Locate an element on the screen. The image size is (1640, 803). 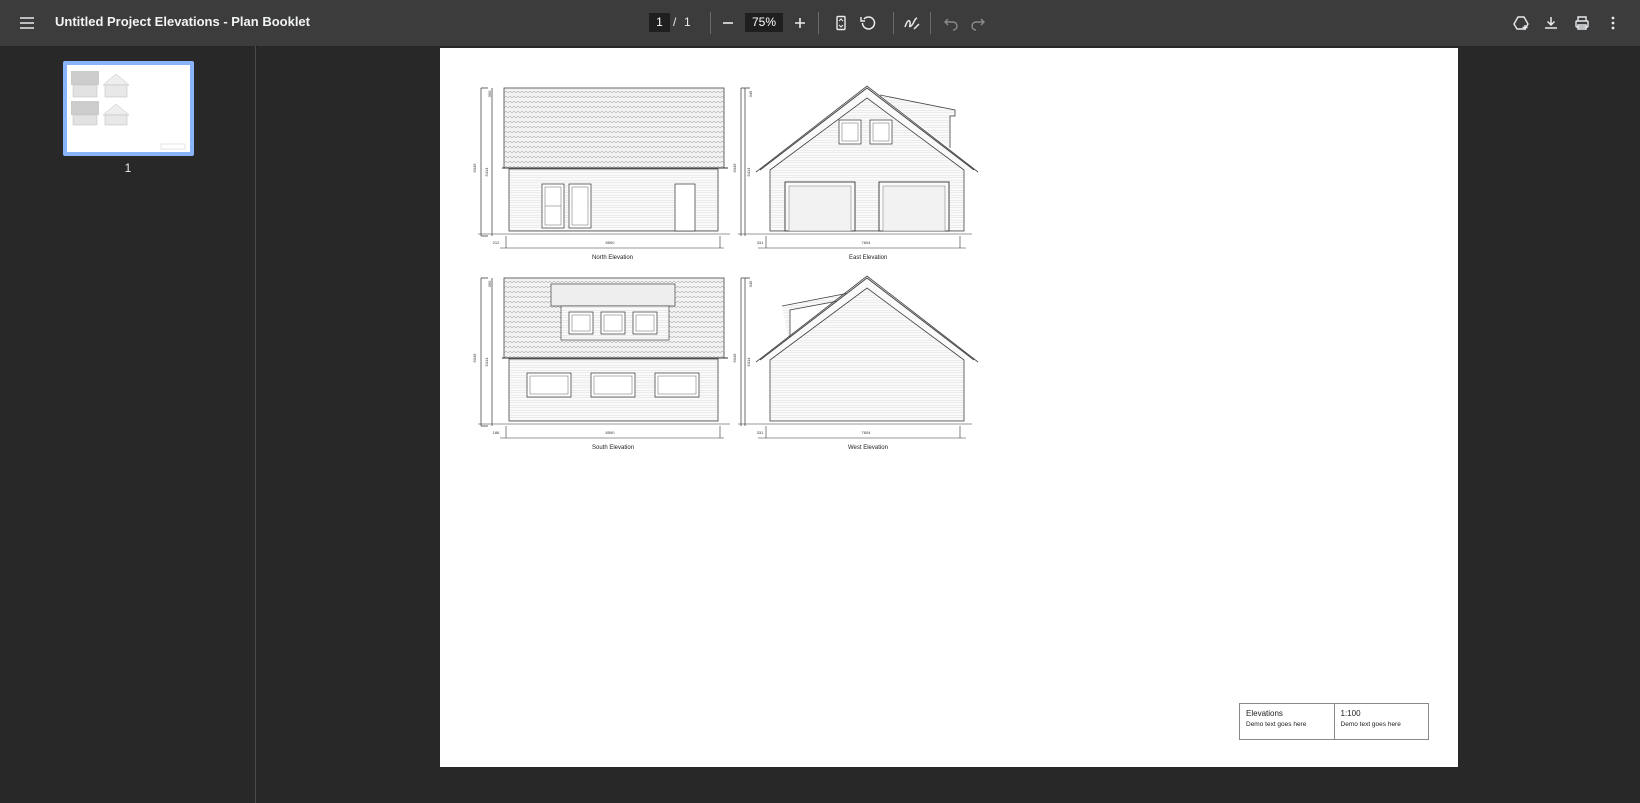
thumbnail-sidebar: 1 is located at coordinates (128, 424).